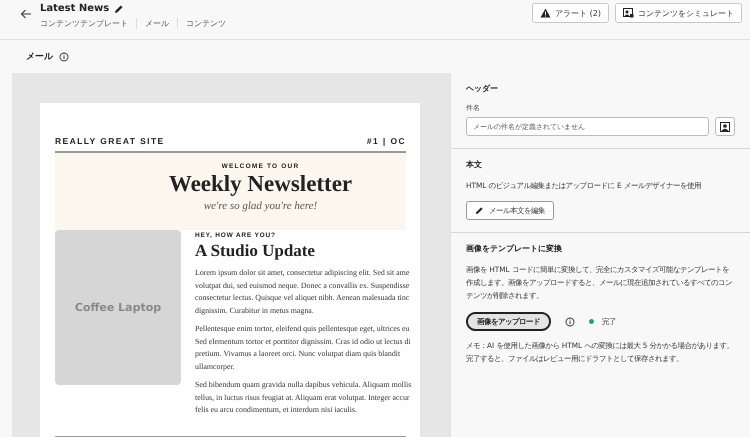  I want to click on breadcrumb-link: コンテンツテンプレート, so click(88, 23).